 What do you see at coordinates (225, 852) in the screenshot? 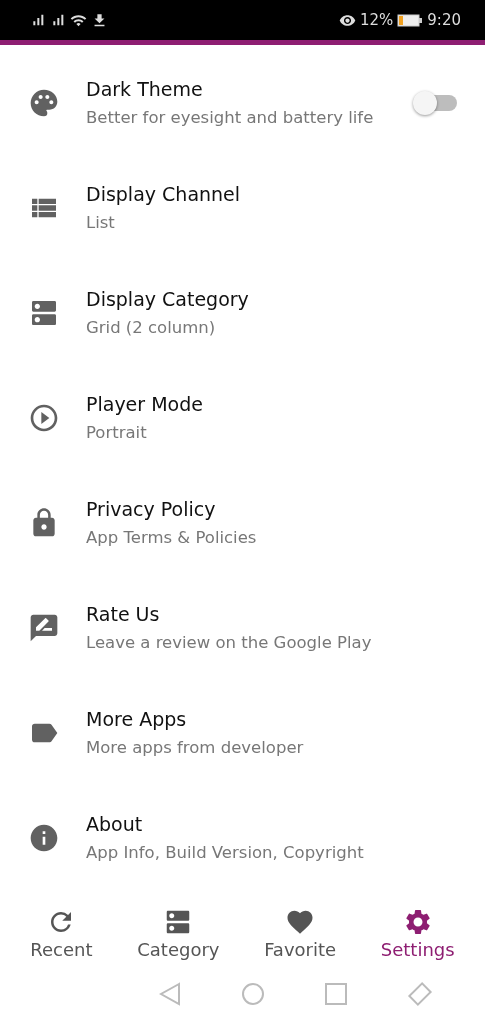
I see `setting-subtitle: App Info, Build Version, Copyright` at bounding box center [225, 852].